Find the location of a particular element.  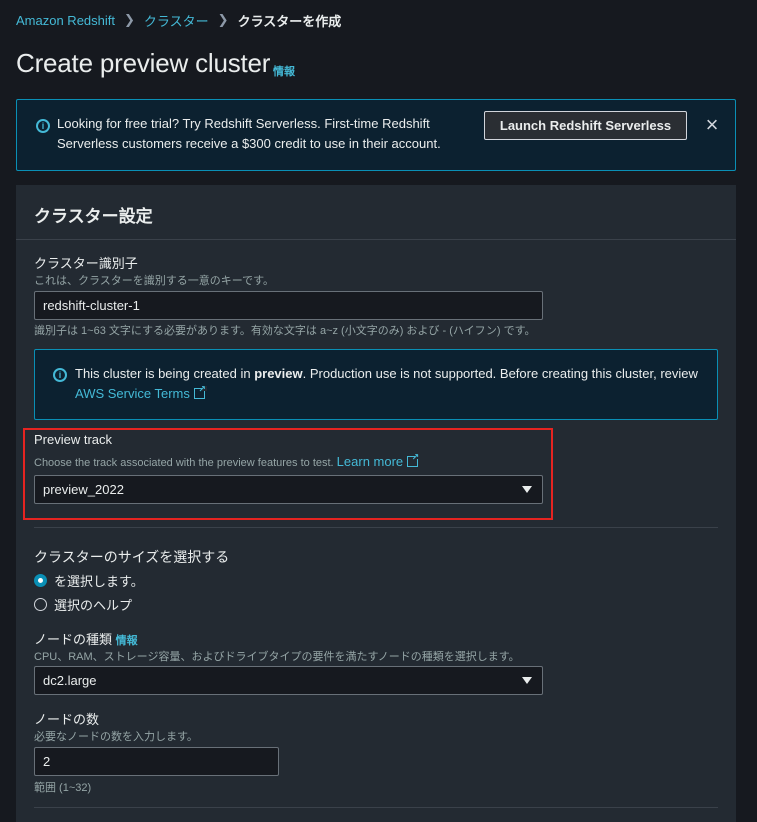

radio-checked-icon is located at coordinates (40, 580).